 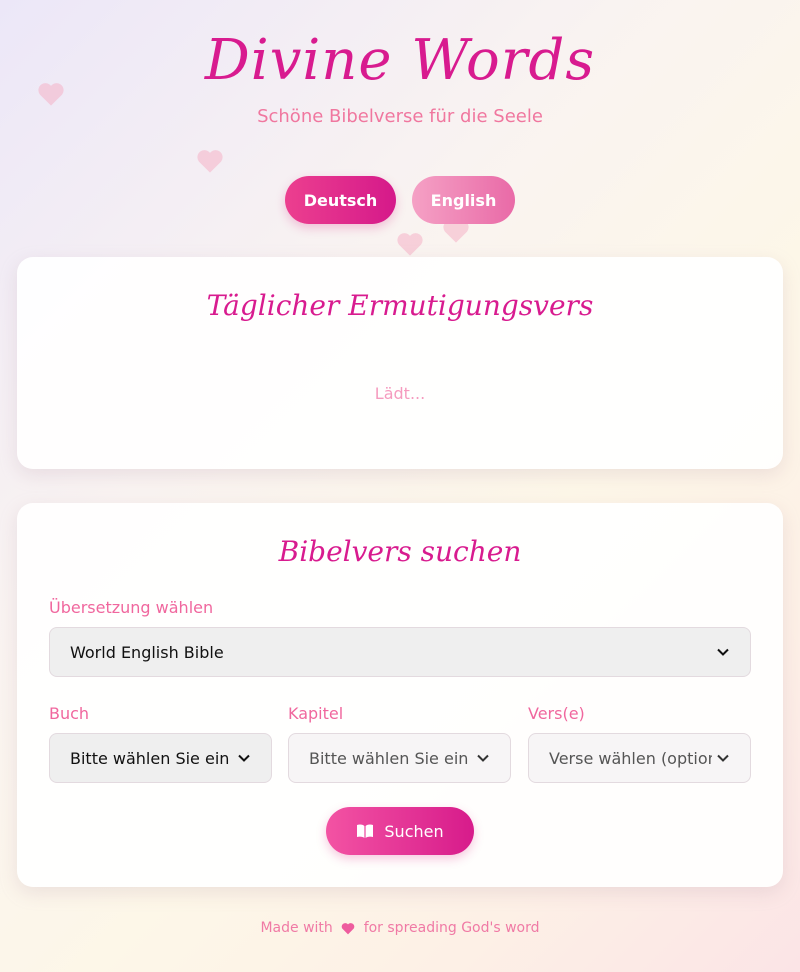 I want to click on language-button-deutsch: Deutsch, so click(x=340, y=200).